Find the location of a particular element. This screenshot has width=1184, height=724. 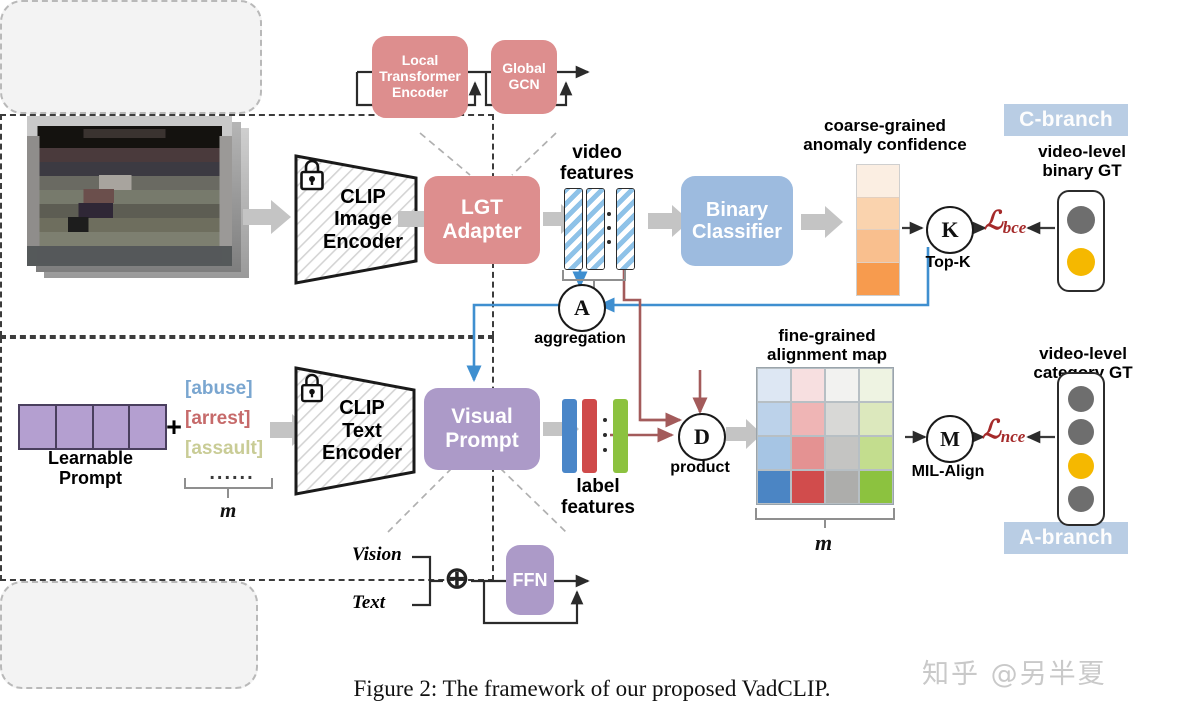

coarse-confidence-label: coarse-grained anomaly confidence is located at coordinates (885, 135).